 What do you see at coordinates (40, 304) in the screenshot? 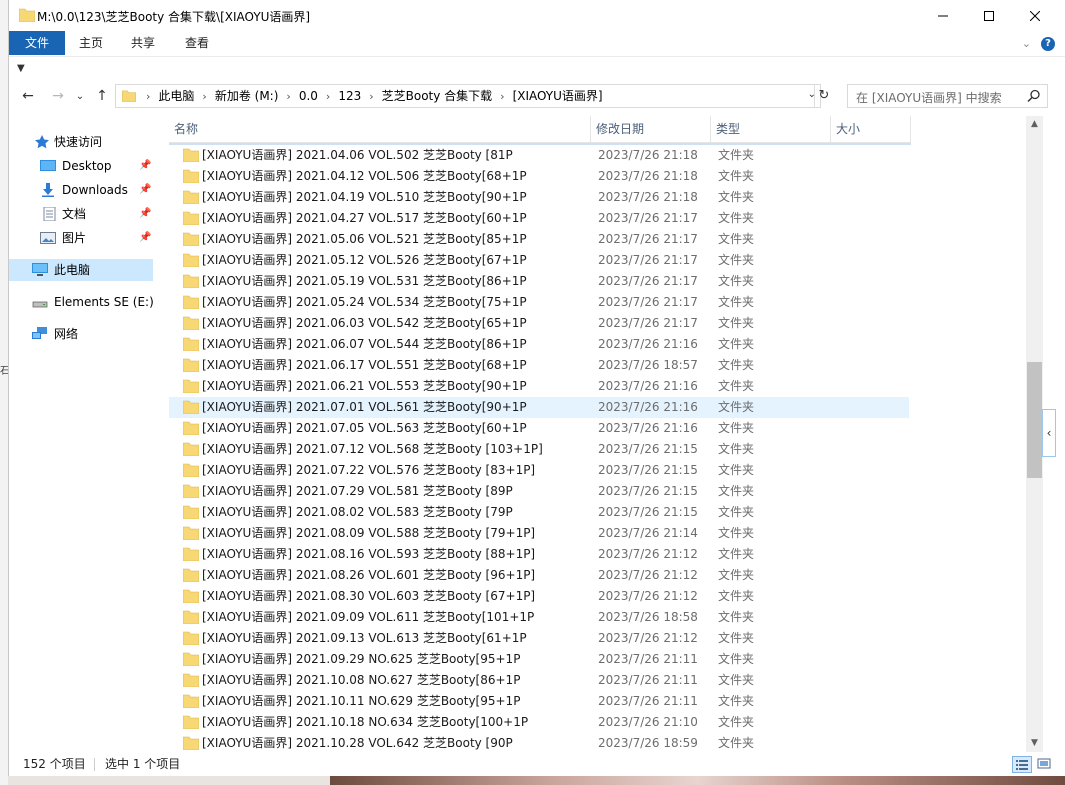
I see `drive-icon` at bounding box center [40, 304].